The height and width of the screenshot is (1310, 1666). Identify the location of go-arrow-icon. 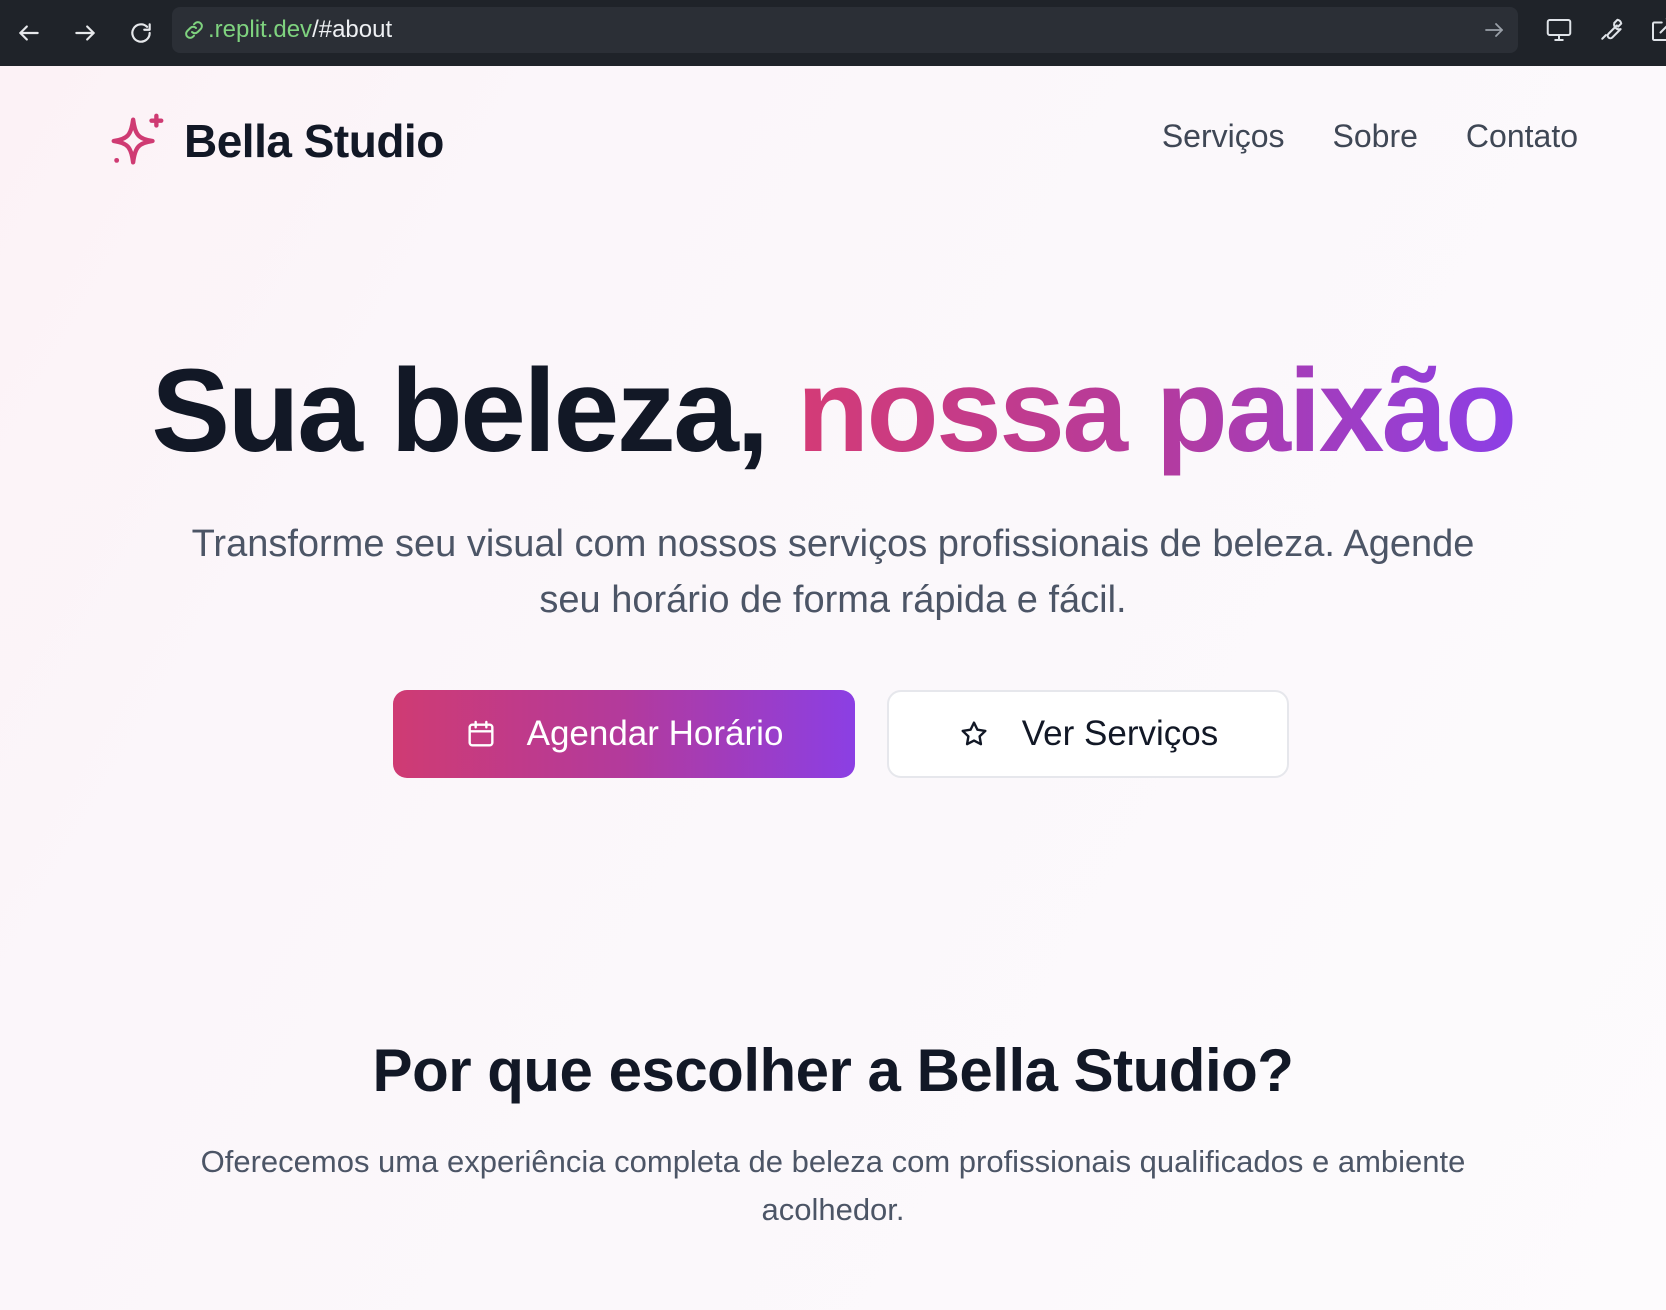
(1494, 30).